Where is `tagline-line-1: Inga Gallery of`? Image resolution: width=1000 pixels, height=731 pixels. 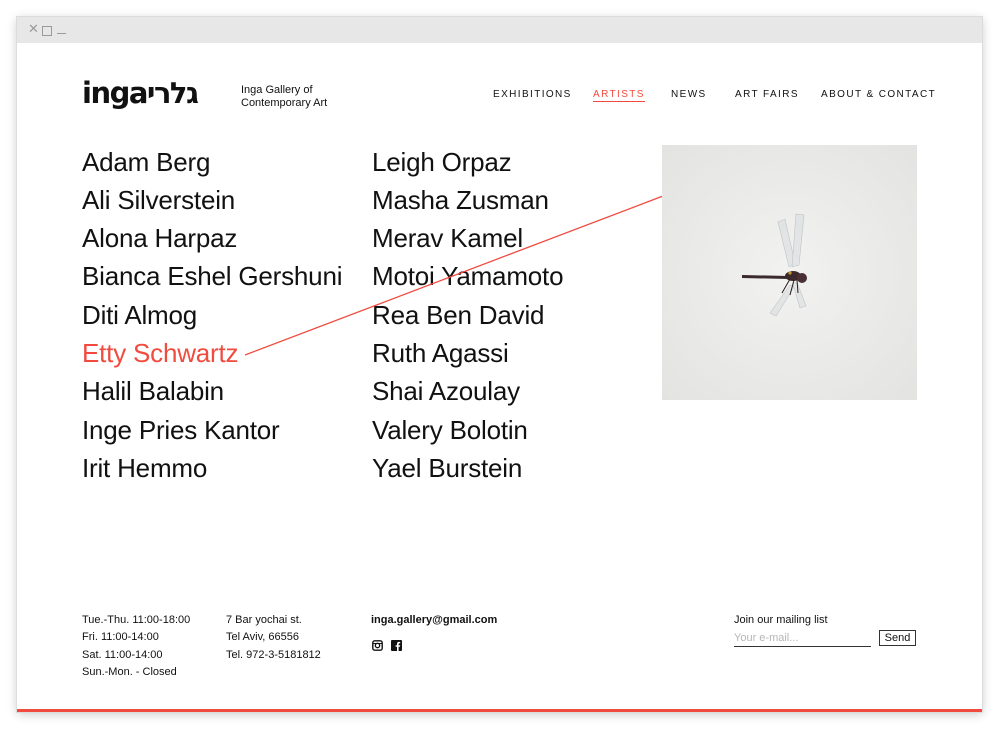 tagline-line-1: Inga Gallery of is located at coordinates (277, 90).